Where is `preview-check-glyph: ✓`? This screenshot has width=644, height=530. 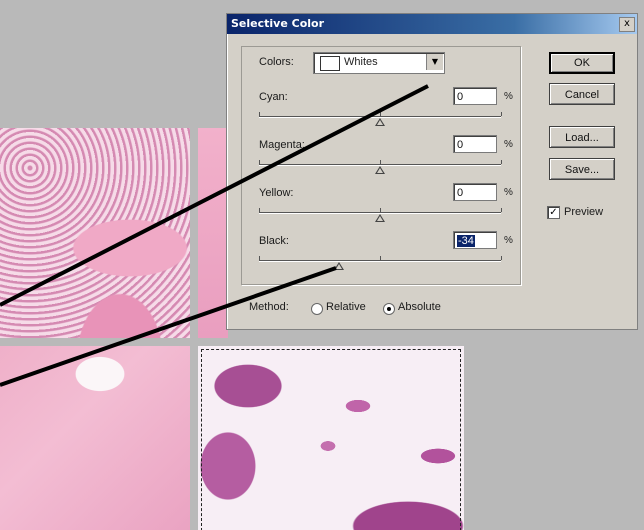
preview-check-glyph: ✓ is located at coordinates (553, 212).